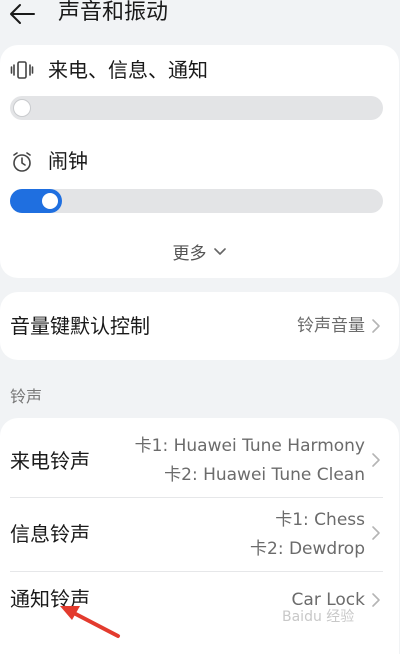 The image size is (400, 654). What do you see at coordinates (189, 254) in the screenshot?
I see `more-label: 更多` at bounding box center [189, 254].